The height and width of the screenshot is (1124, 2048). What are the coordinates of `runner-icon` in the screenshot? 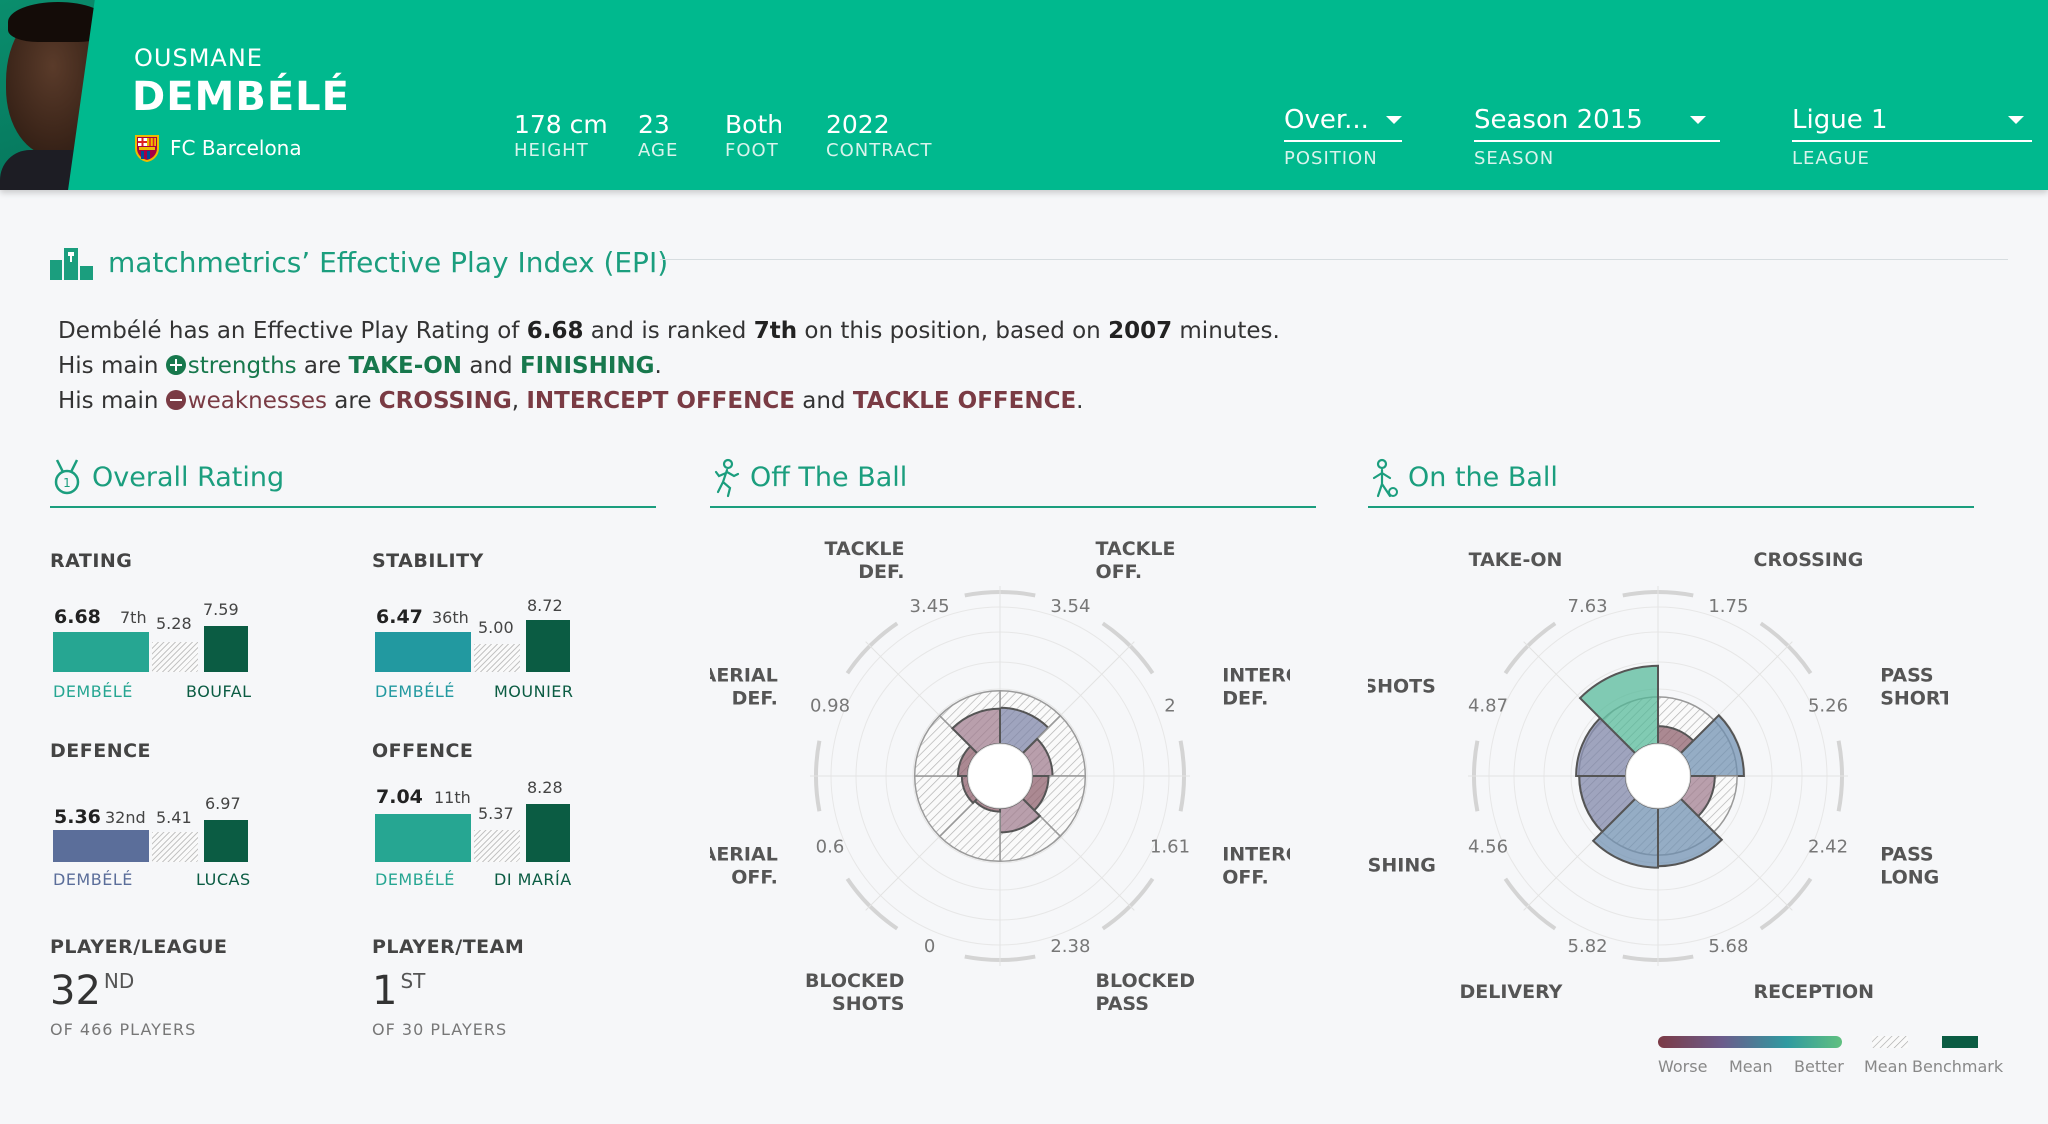 It's located at (727, 478).